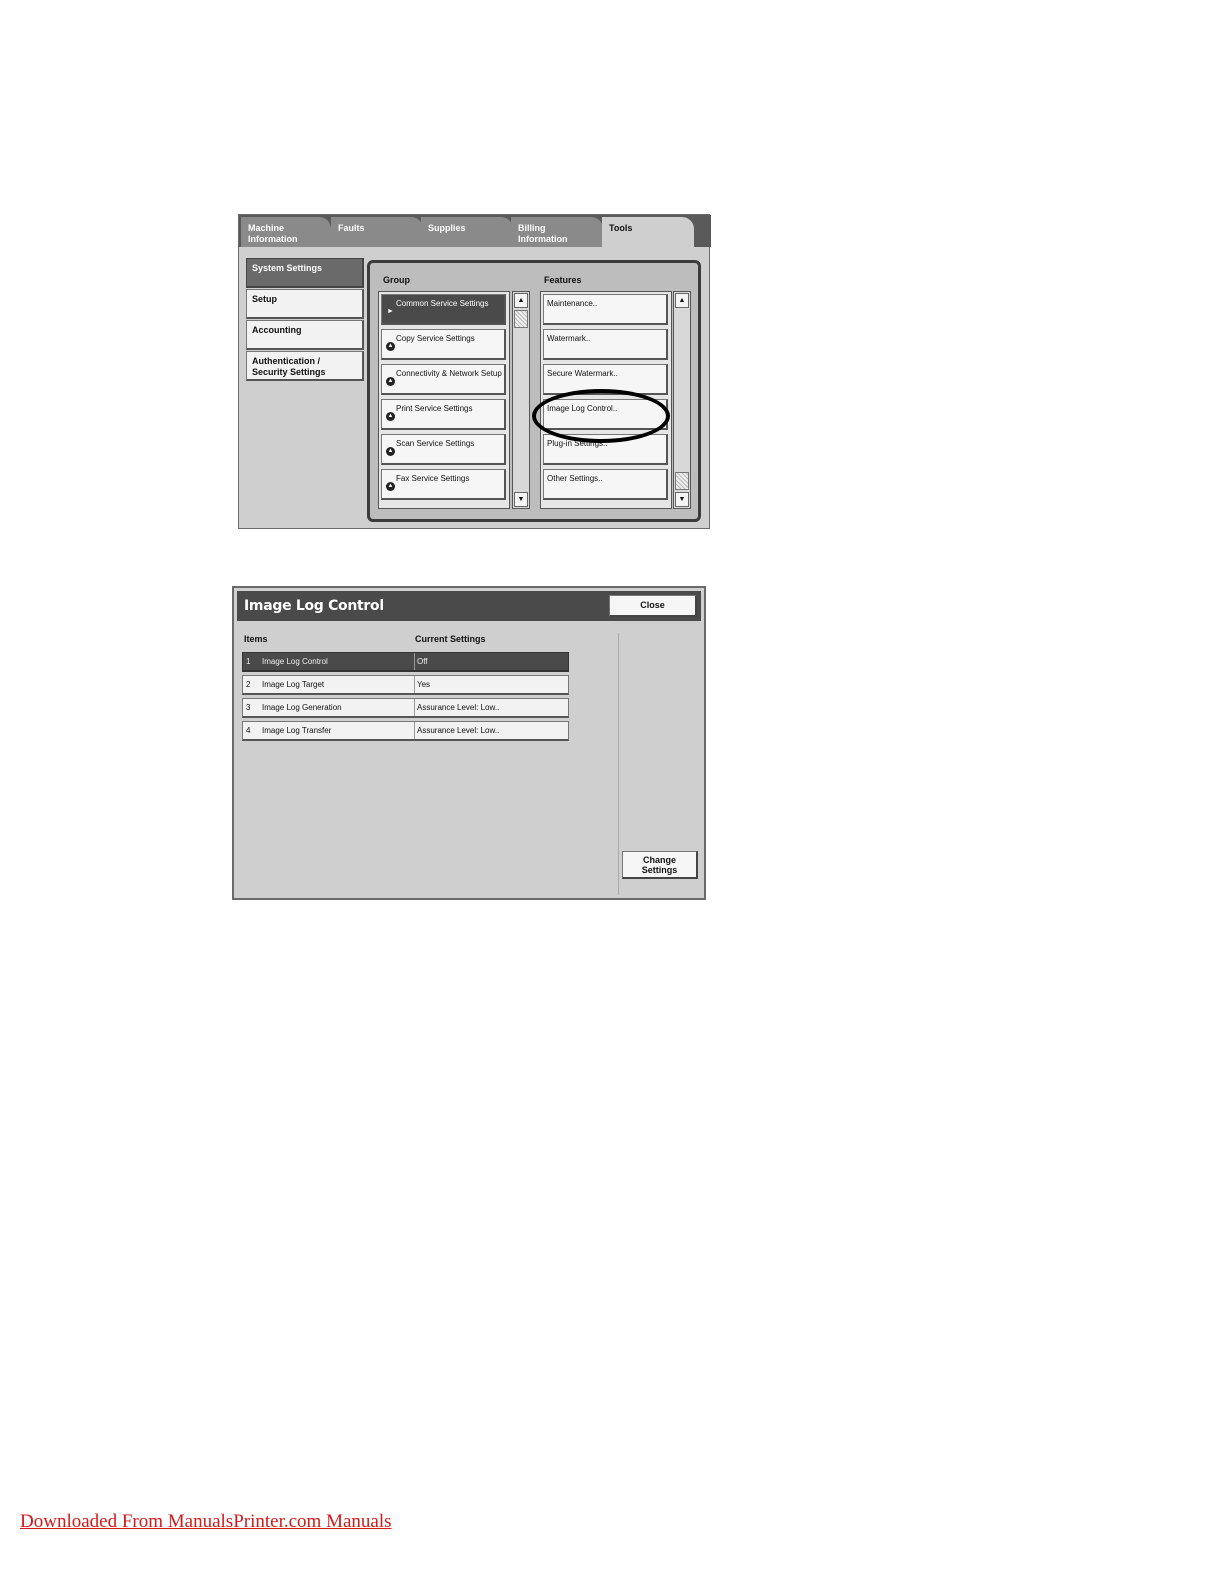 Image resolution: width=1224 pixels, height=1584 pixels. What do you see at coordinates (248, 684) in the screenshot?
I see `row-number: 2` at bounding box center [248, 684].